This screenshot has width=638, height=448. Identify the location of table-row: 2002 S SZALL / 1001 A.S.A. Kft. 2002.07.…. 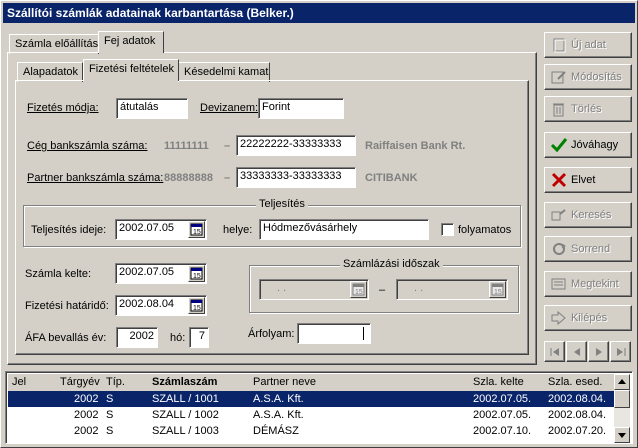
(312, 399).